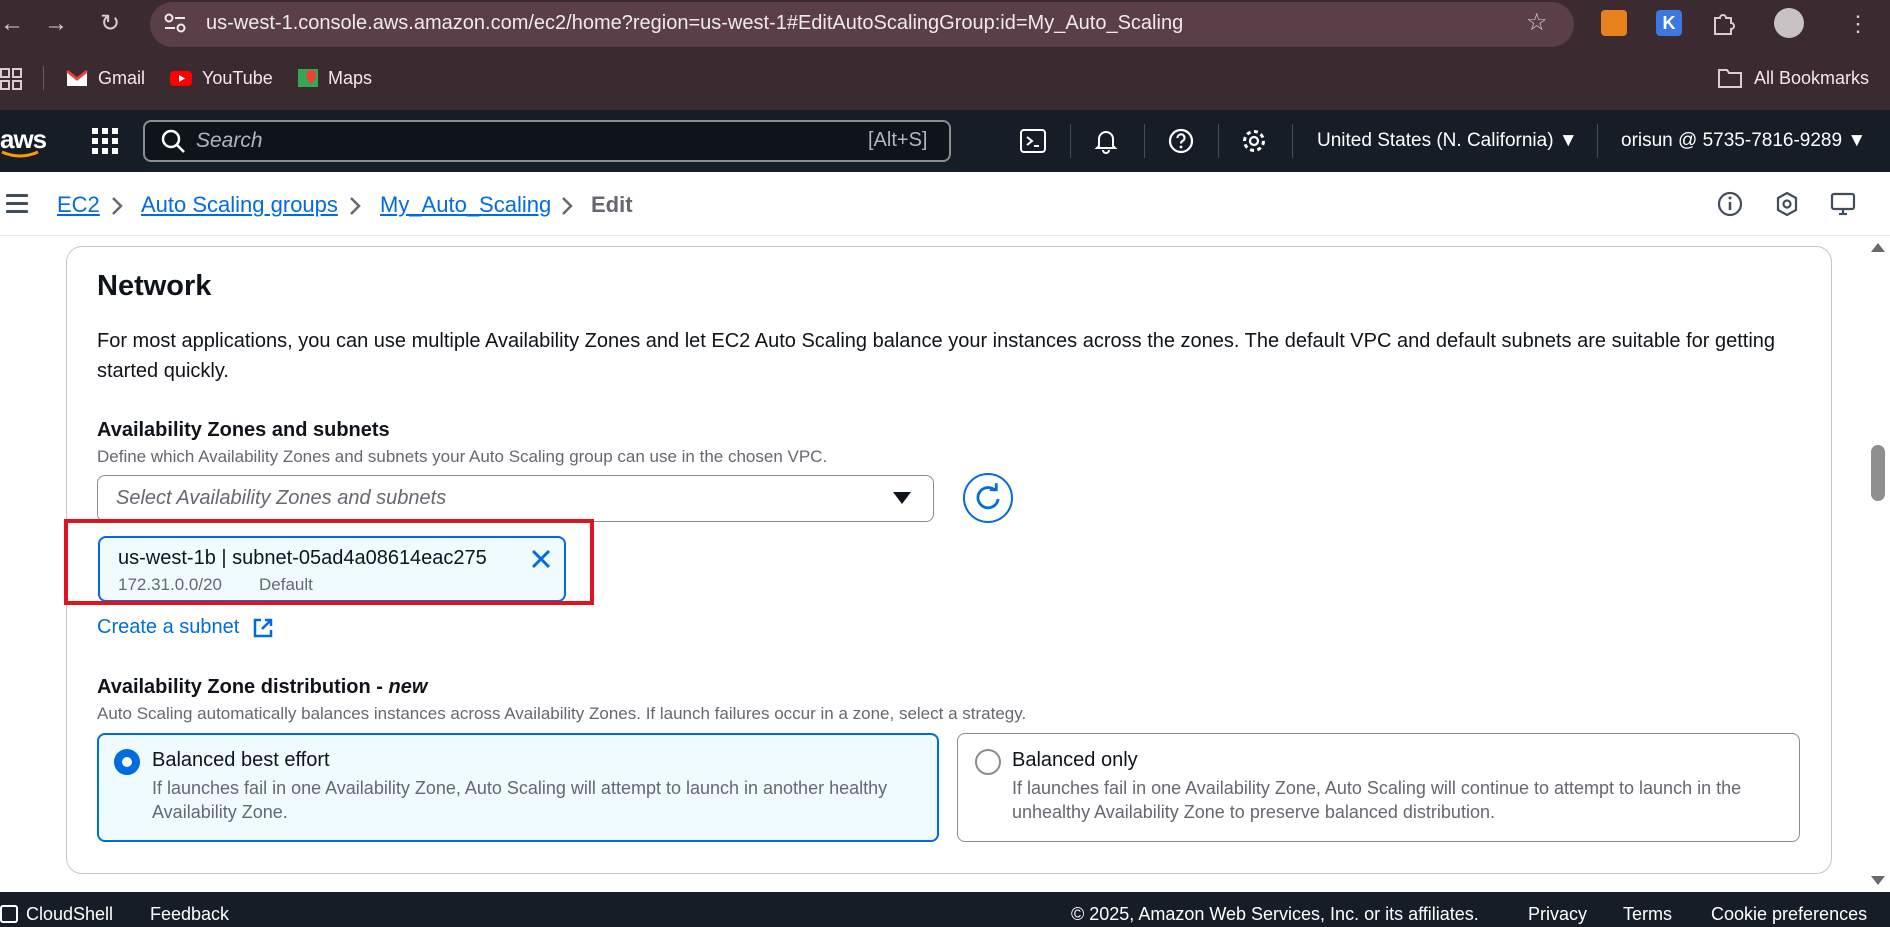 This screenshot has height=927, width=1890. Describe the element at coordinates (11, 79) in the screenshot. I see `apps-grid-icon` at that location.